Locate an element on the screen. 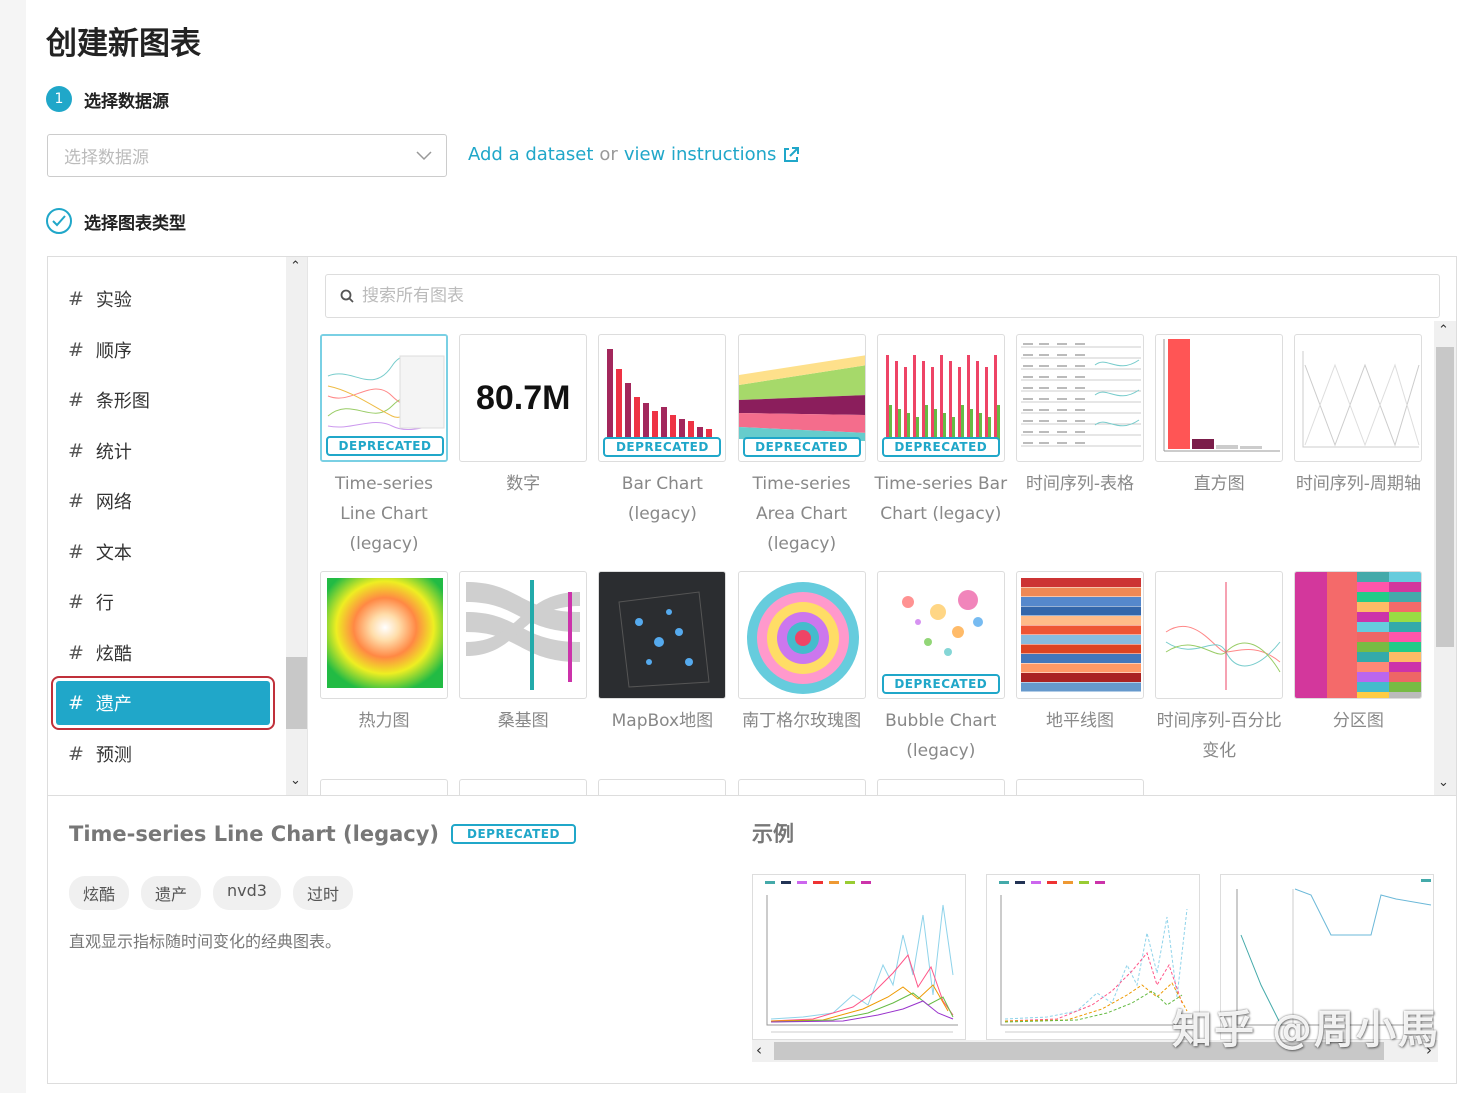  category-label: 条形图 is located at coordinates (122, 401).